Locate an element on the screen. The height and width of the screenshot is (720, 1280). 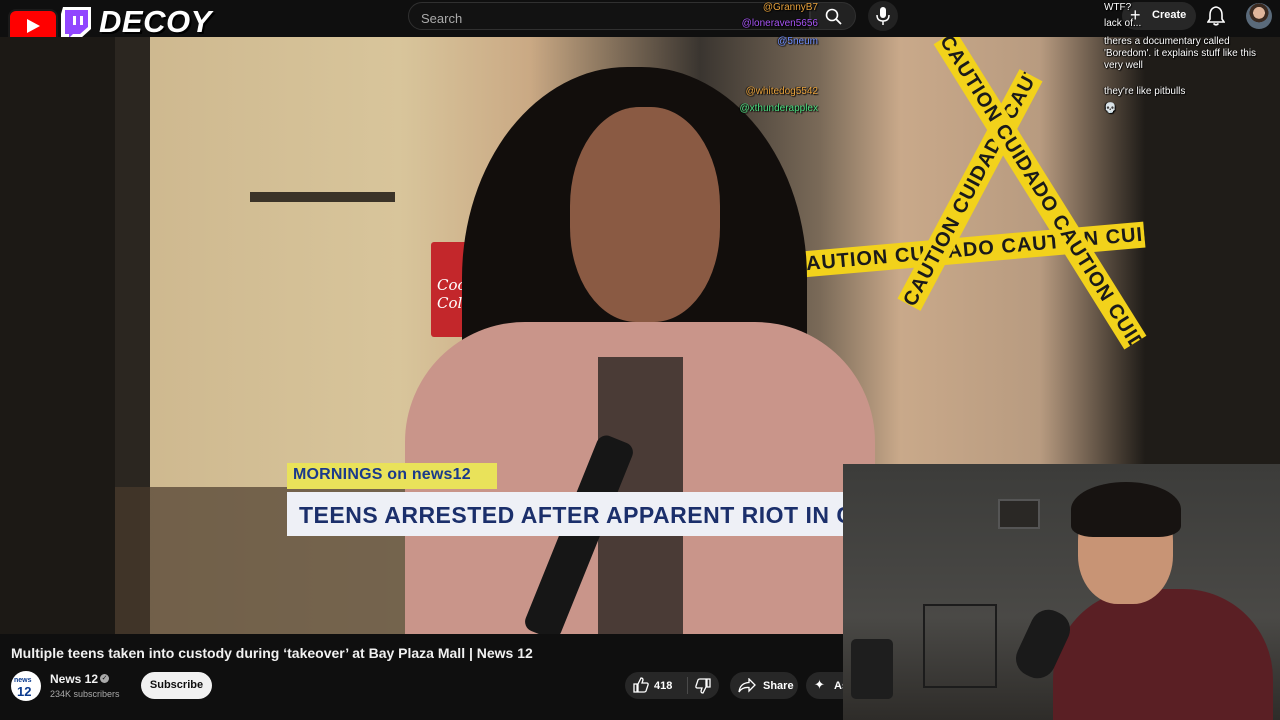
news-headline-bar: TEENS ARRESTED AFTER APPARENT RIOT IN C is located at coordinates (565, 514).